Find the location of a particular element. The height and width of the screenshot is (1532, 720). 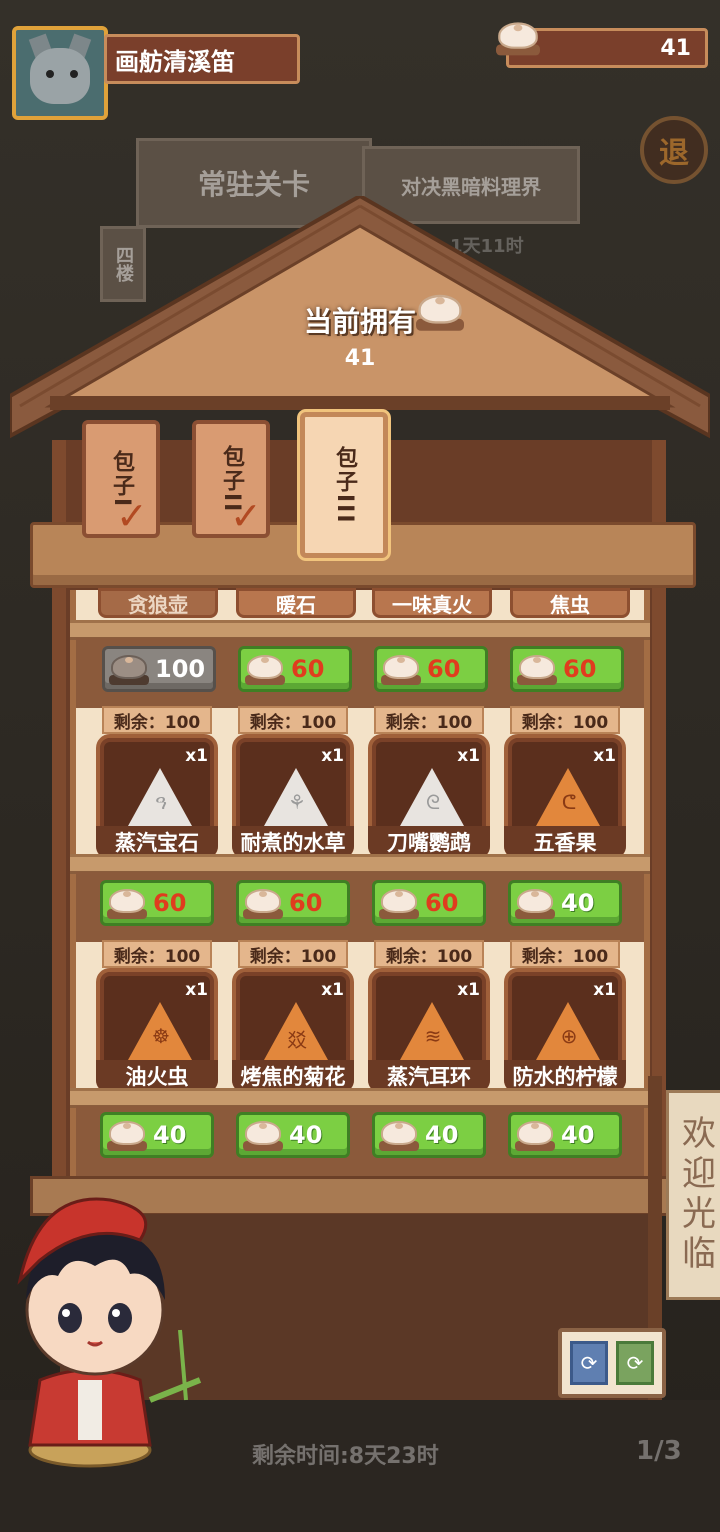

tier-tab-2: 包子II ✓ is located at coordinates (231, 479).